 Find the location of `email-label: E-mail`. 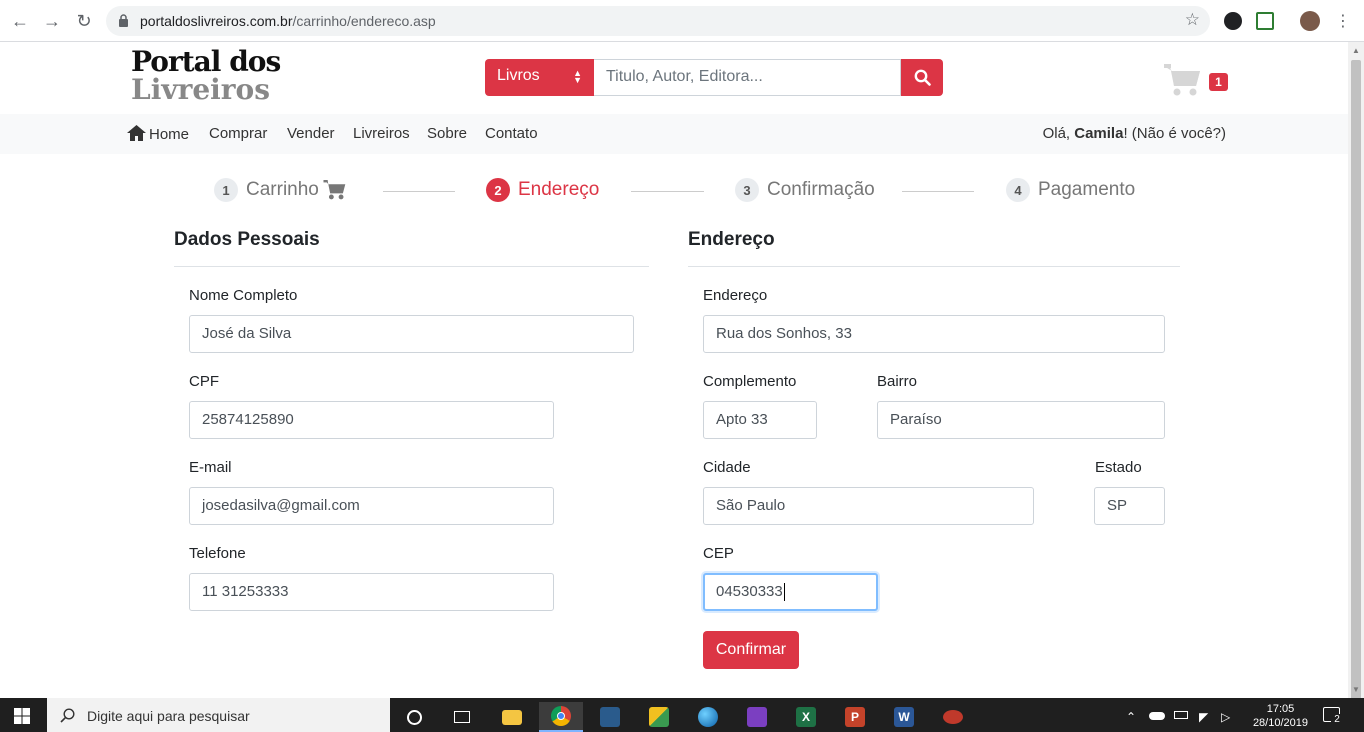

email-label: E-mail is located at coordinates (210, 467).